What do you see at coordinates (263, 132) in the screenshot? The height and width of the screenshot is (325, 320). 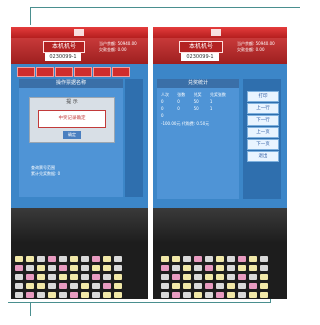 I see `prev-page-button: 上一页` at bounding box center [263, 132].